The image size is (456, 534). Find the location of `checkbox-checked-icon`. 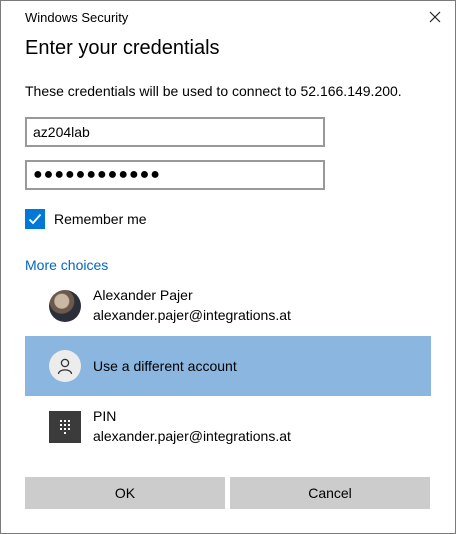

checkbox-checked-icon is located at coordinates (35, 219).